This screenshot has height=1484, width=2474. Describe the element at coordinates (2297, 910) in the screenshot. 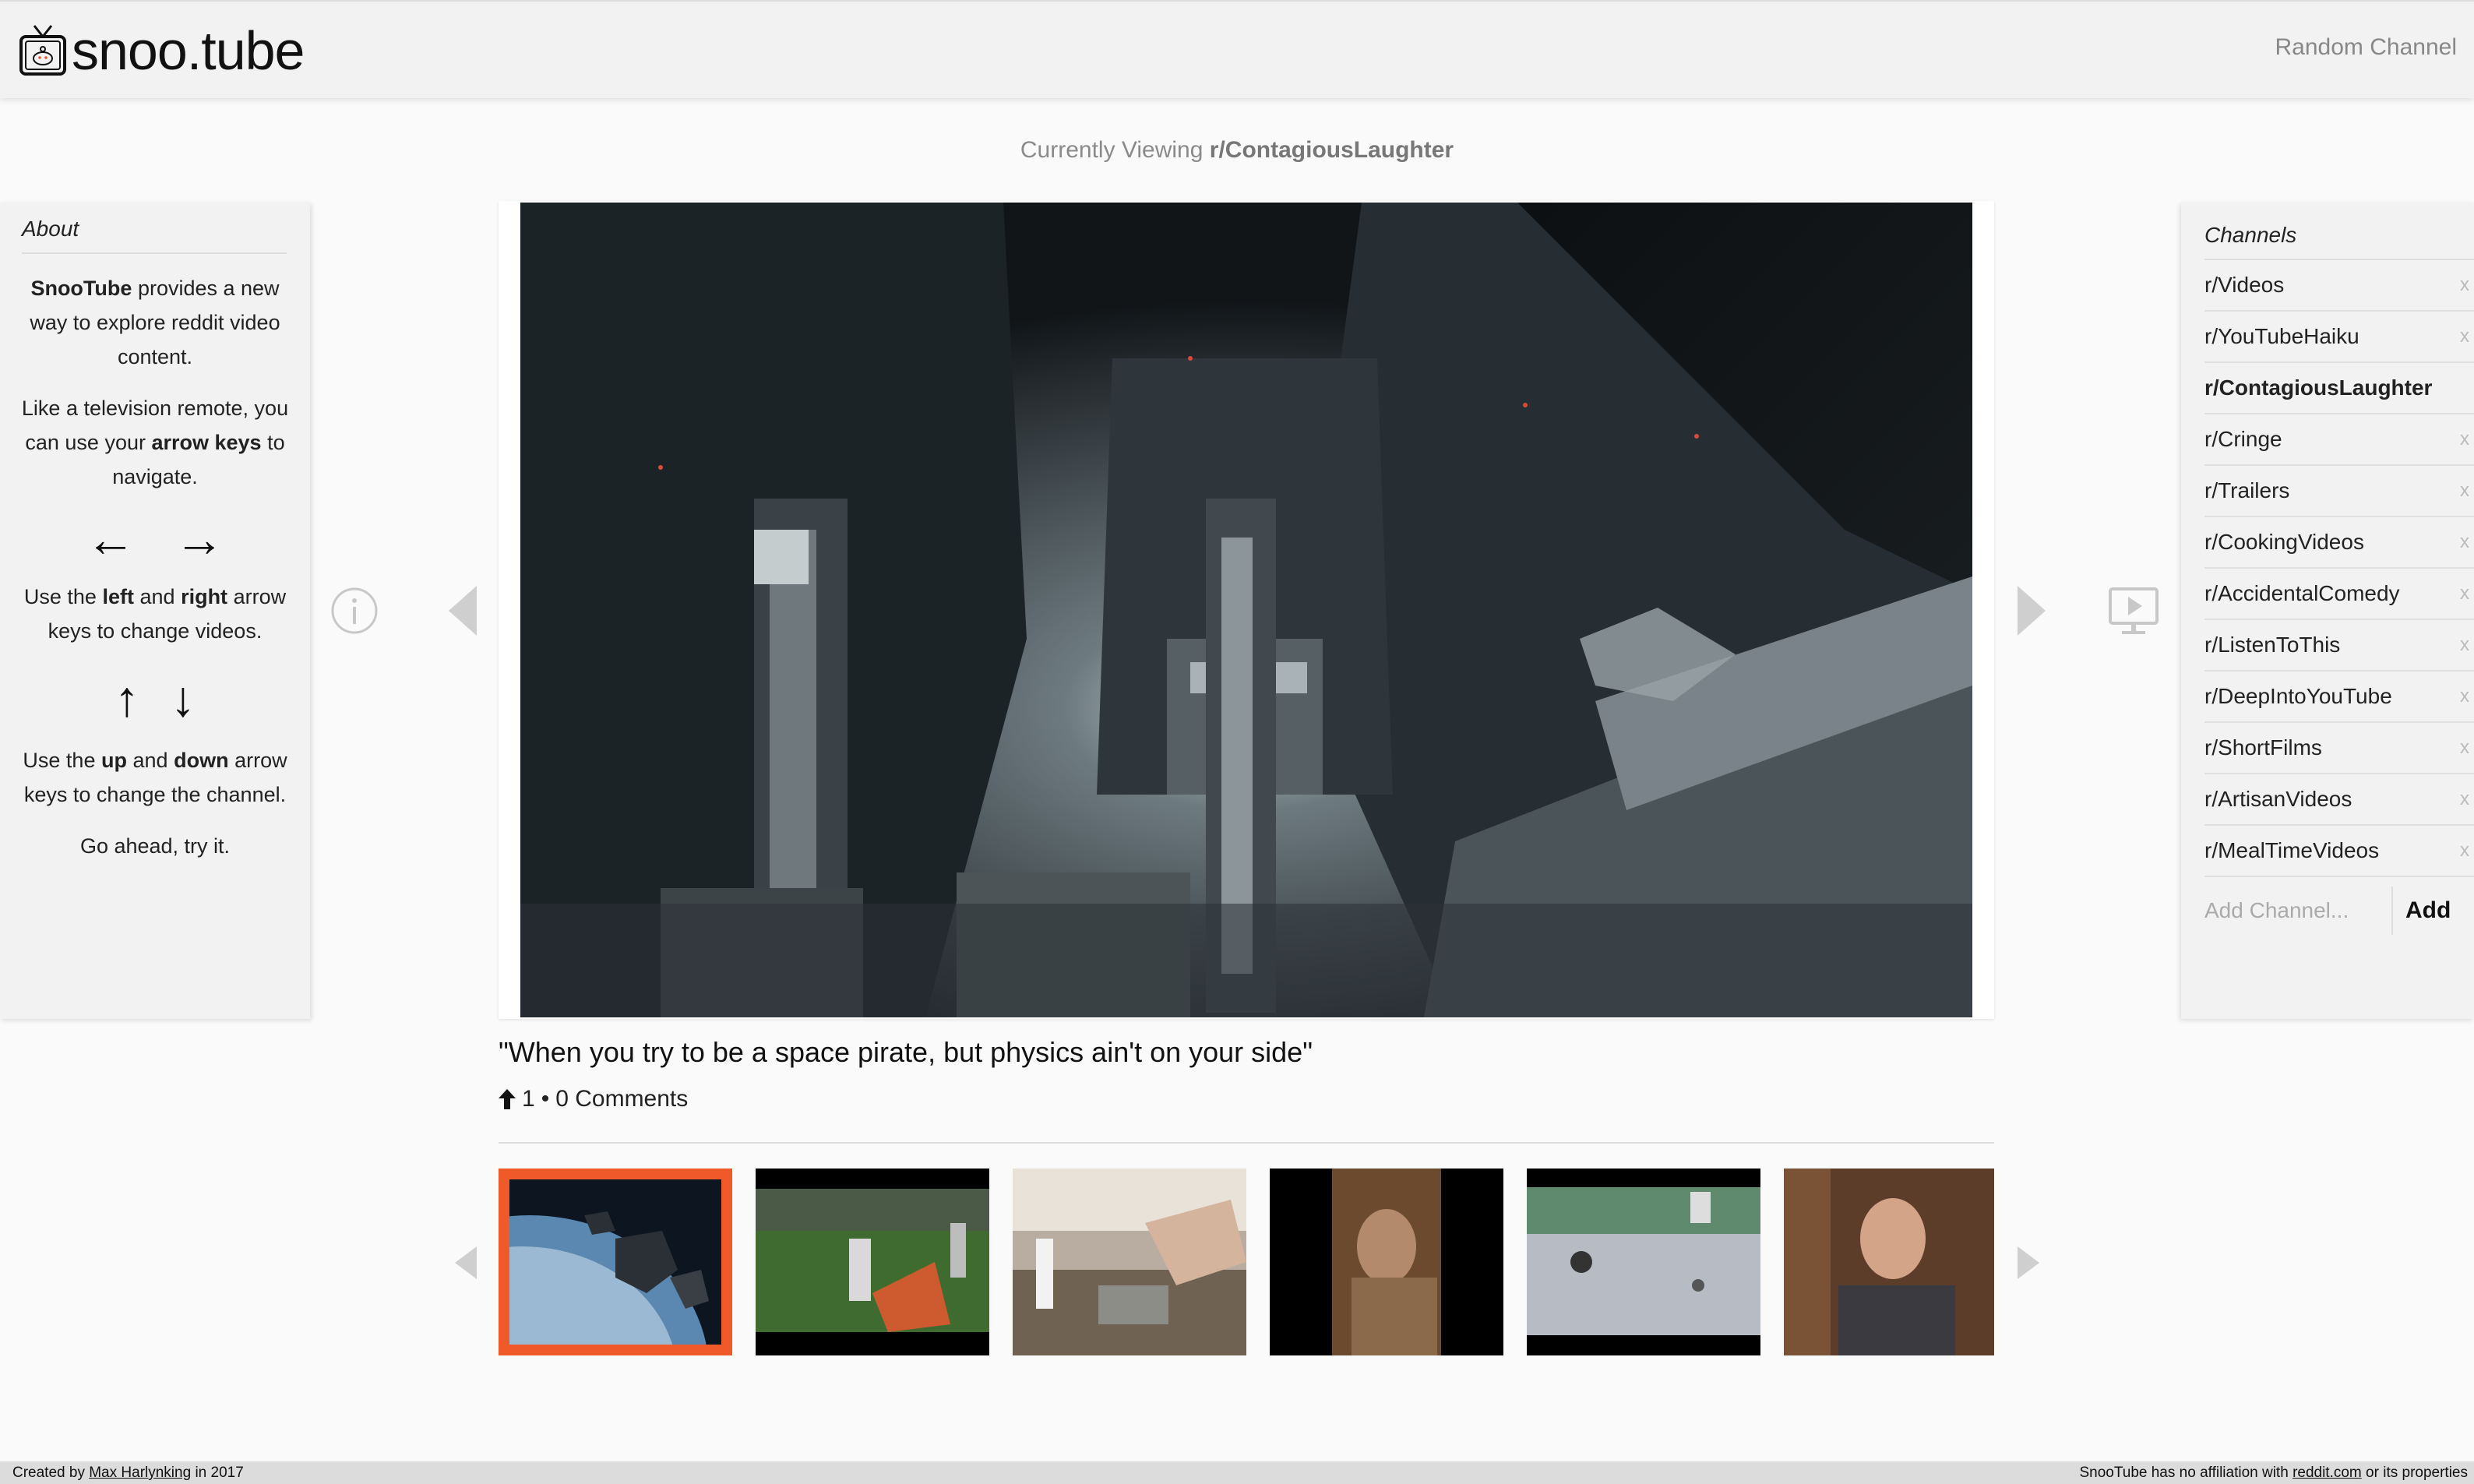

I see `add-channel-input` at that location.